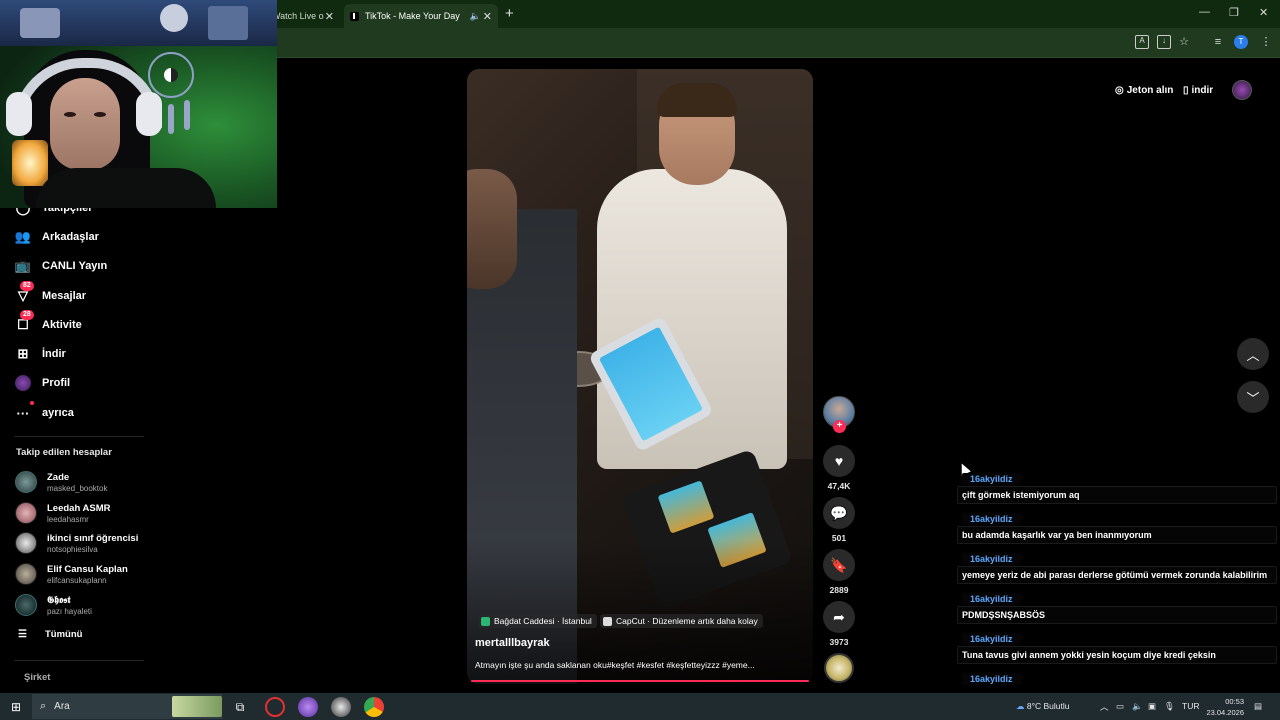  I want to click on input-language: TUR, so click(1190, 706).